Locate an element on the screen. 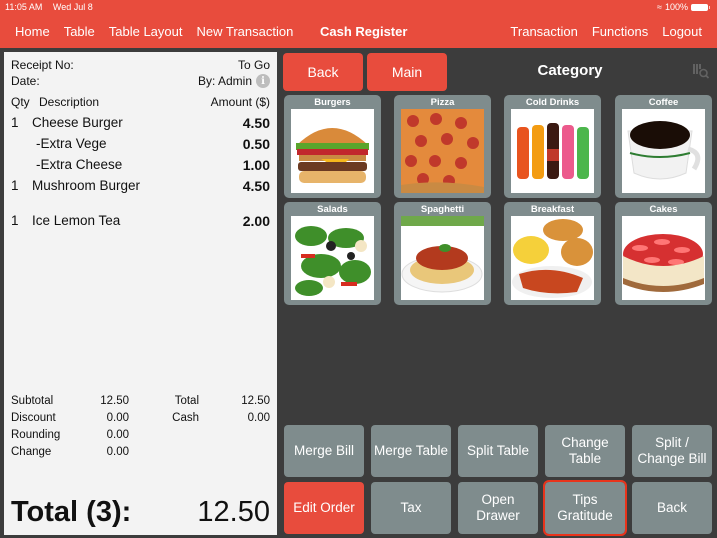 Image resolution: width=717 pixels, height=538 pixels. nav-table: Table is located at coordinates (79, 31).